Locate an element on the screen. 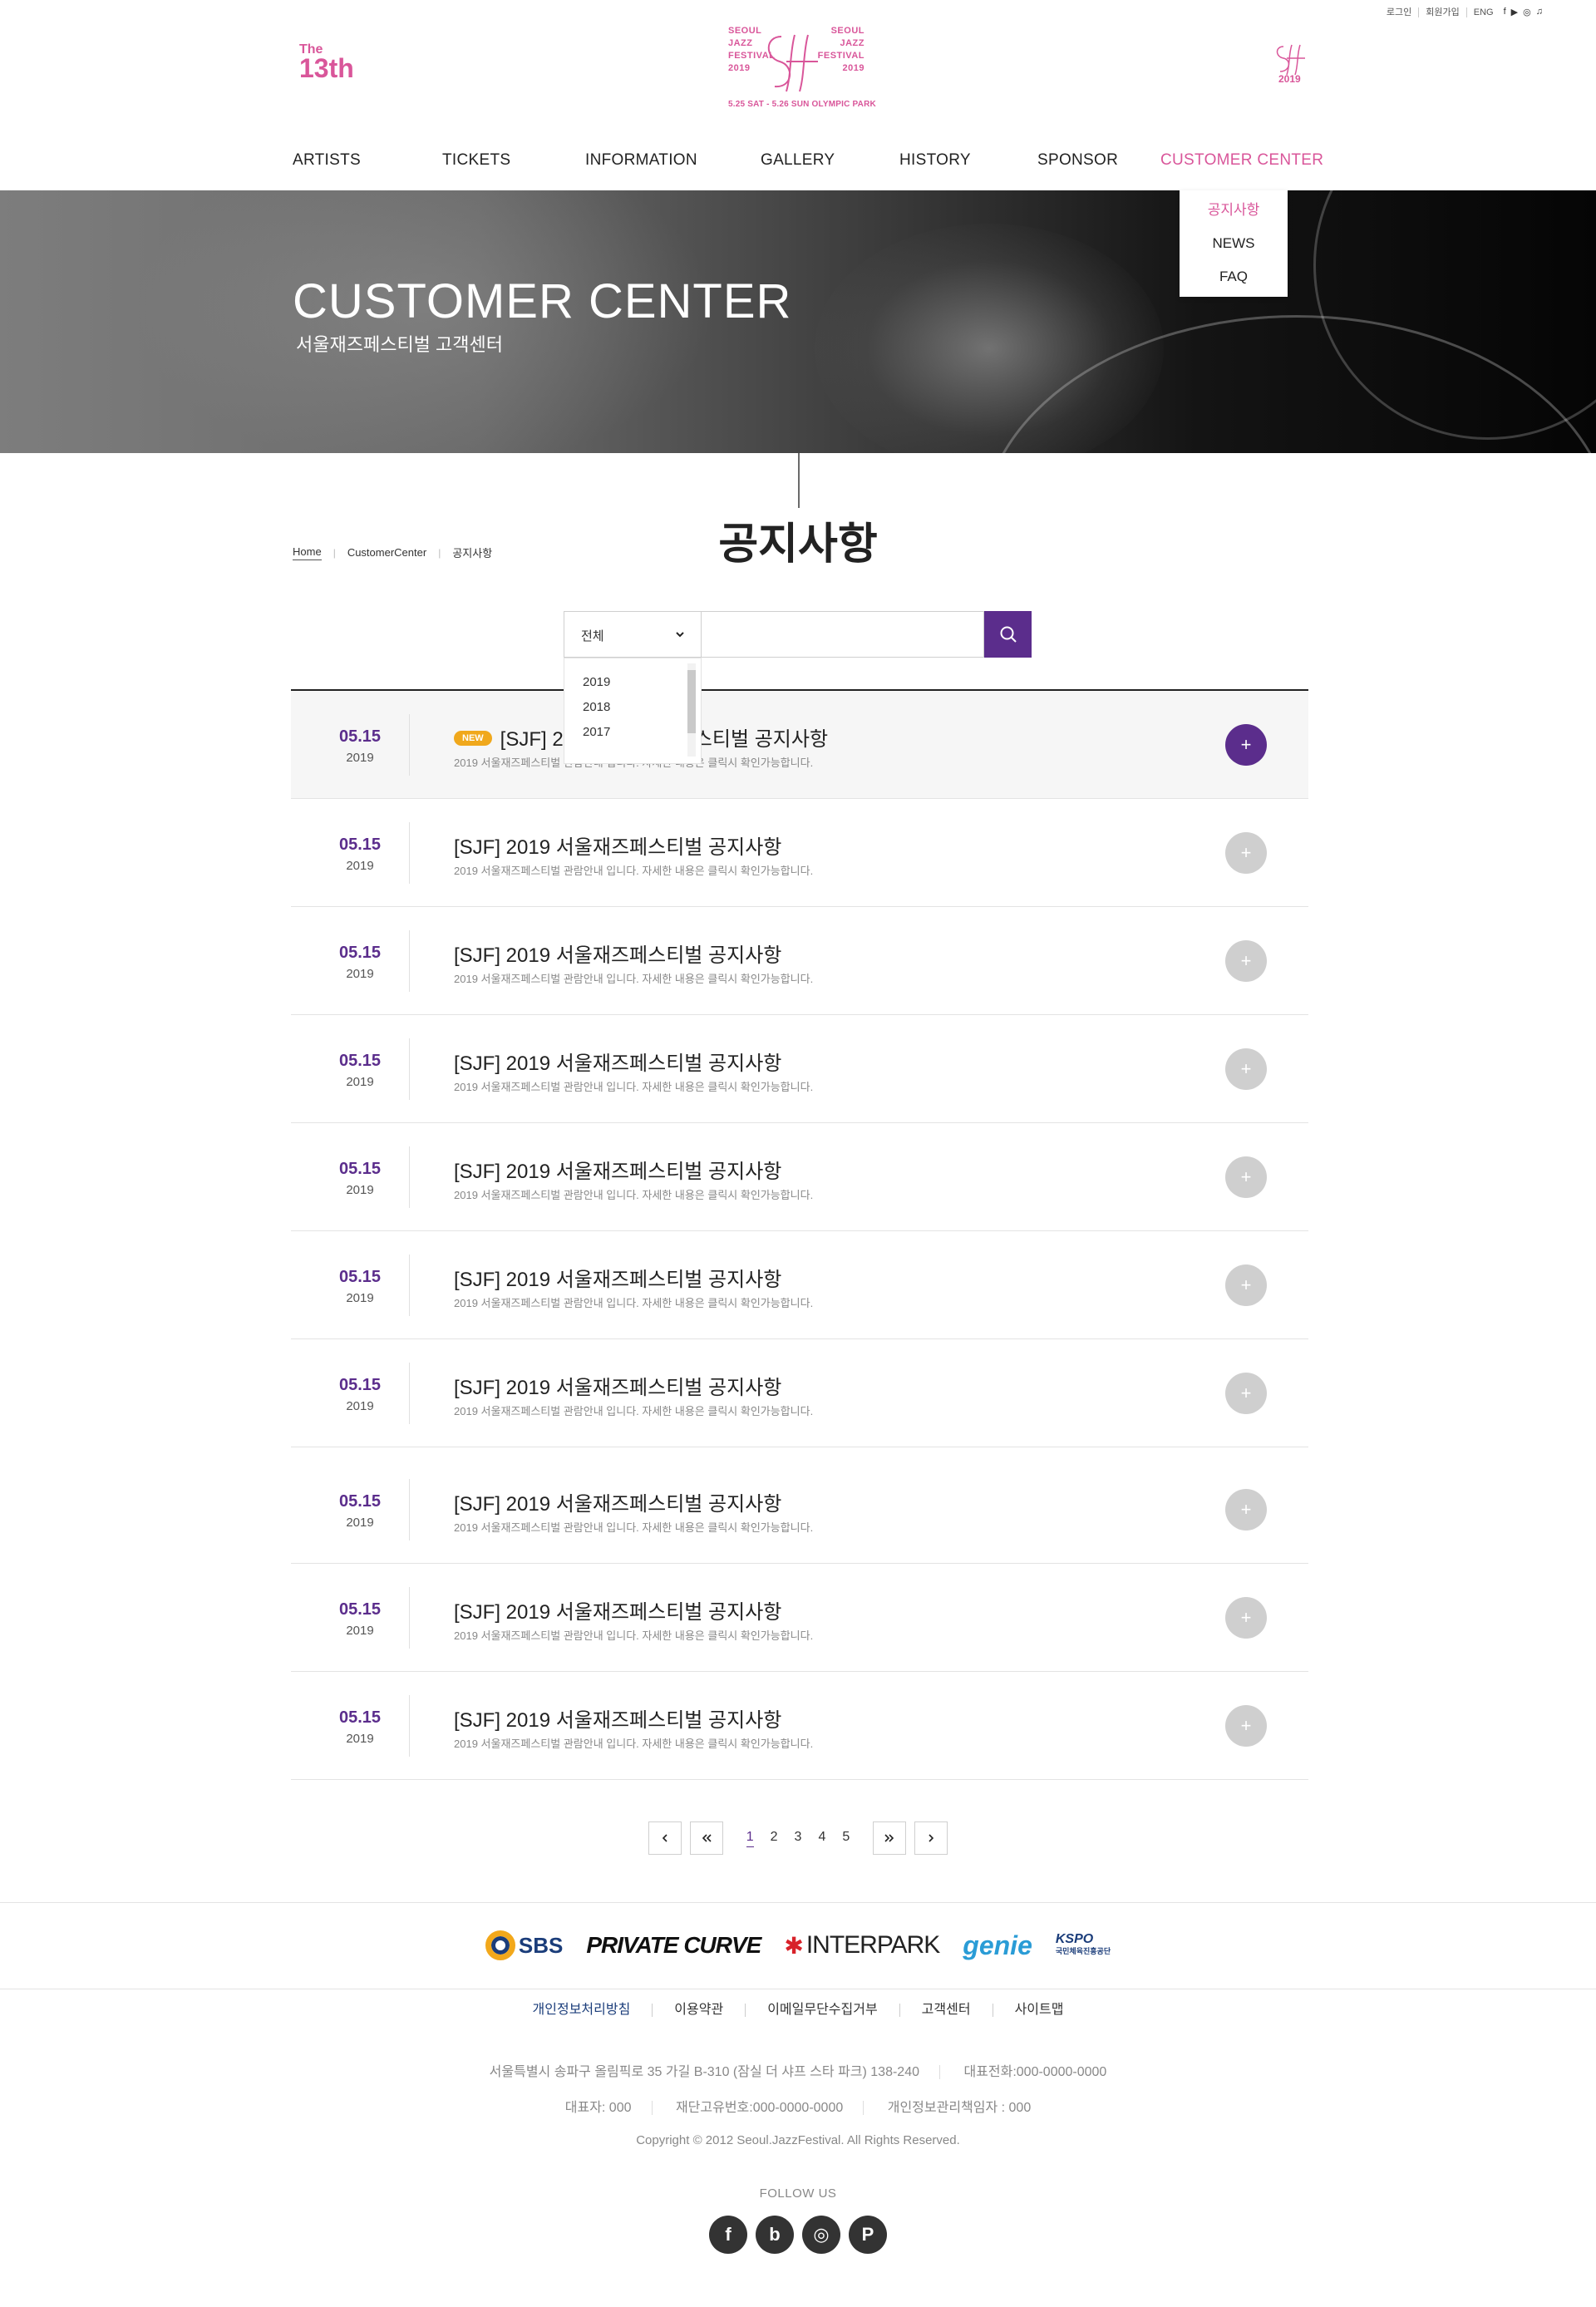  nav-sponsor: SPONSOR is located at coordinates (1077, 160).